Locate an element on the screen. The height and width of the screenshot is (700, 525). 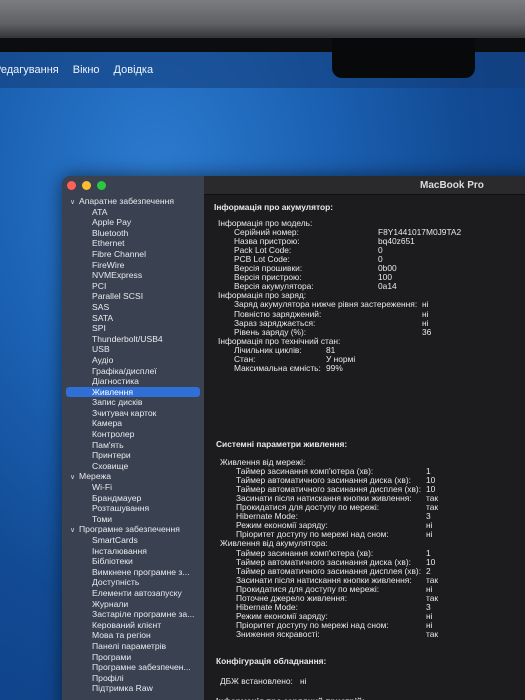
section-heading: Конфігурація обладнання: is located at coordinates (271, 661).